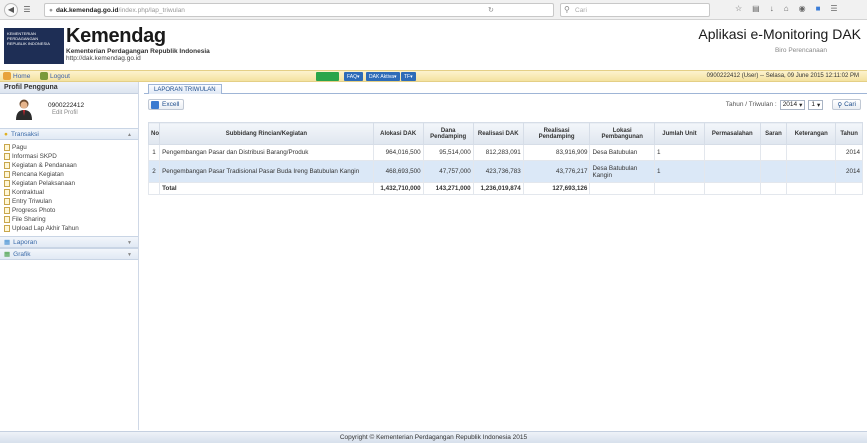 This screenshot has height=443, width=867. What do you see at coordinates (751, 104) in the screenshot?
I see `filter-label: Tahun / Triwulan :` at bounding box center [751, 104].